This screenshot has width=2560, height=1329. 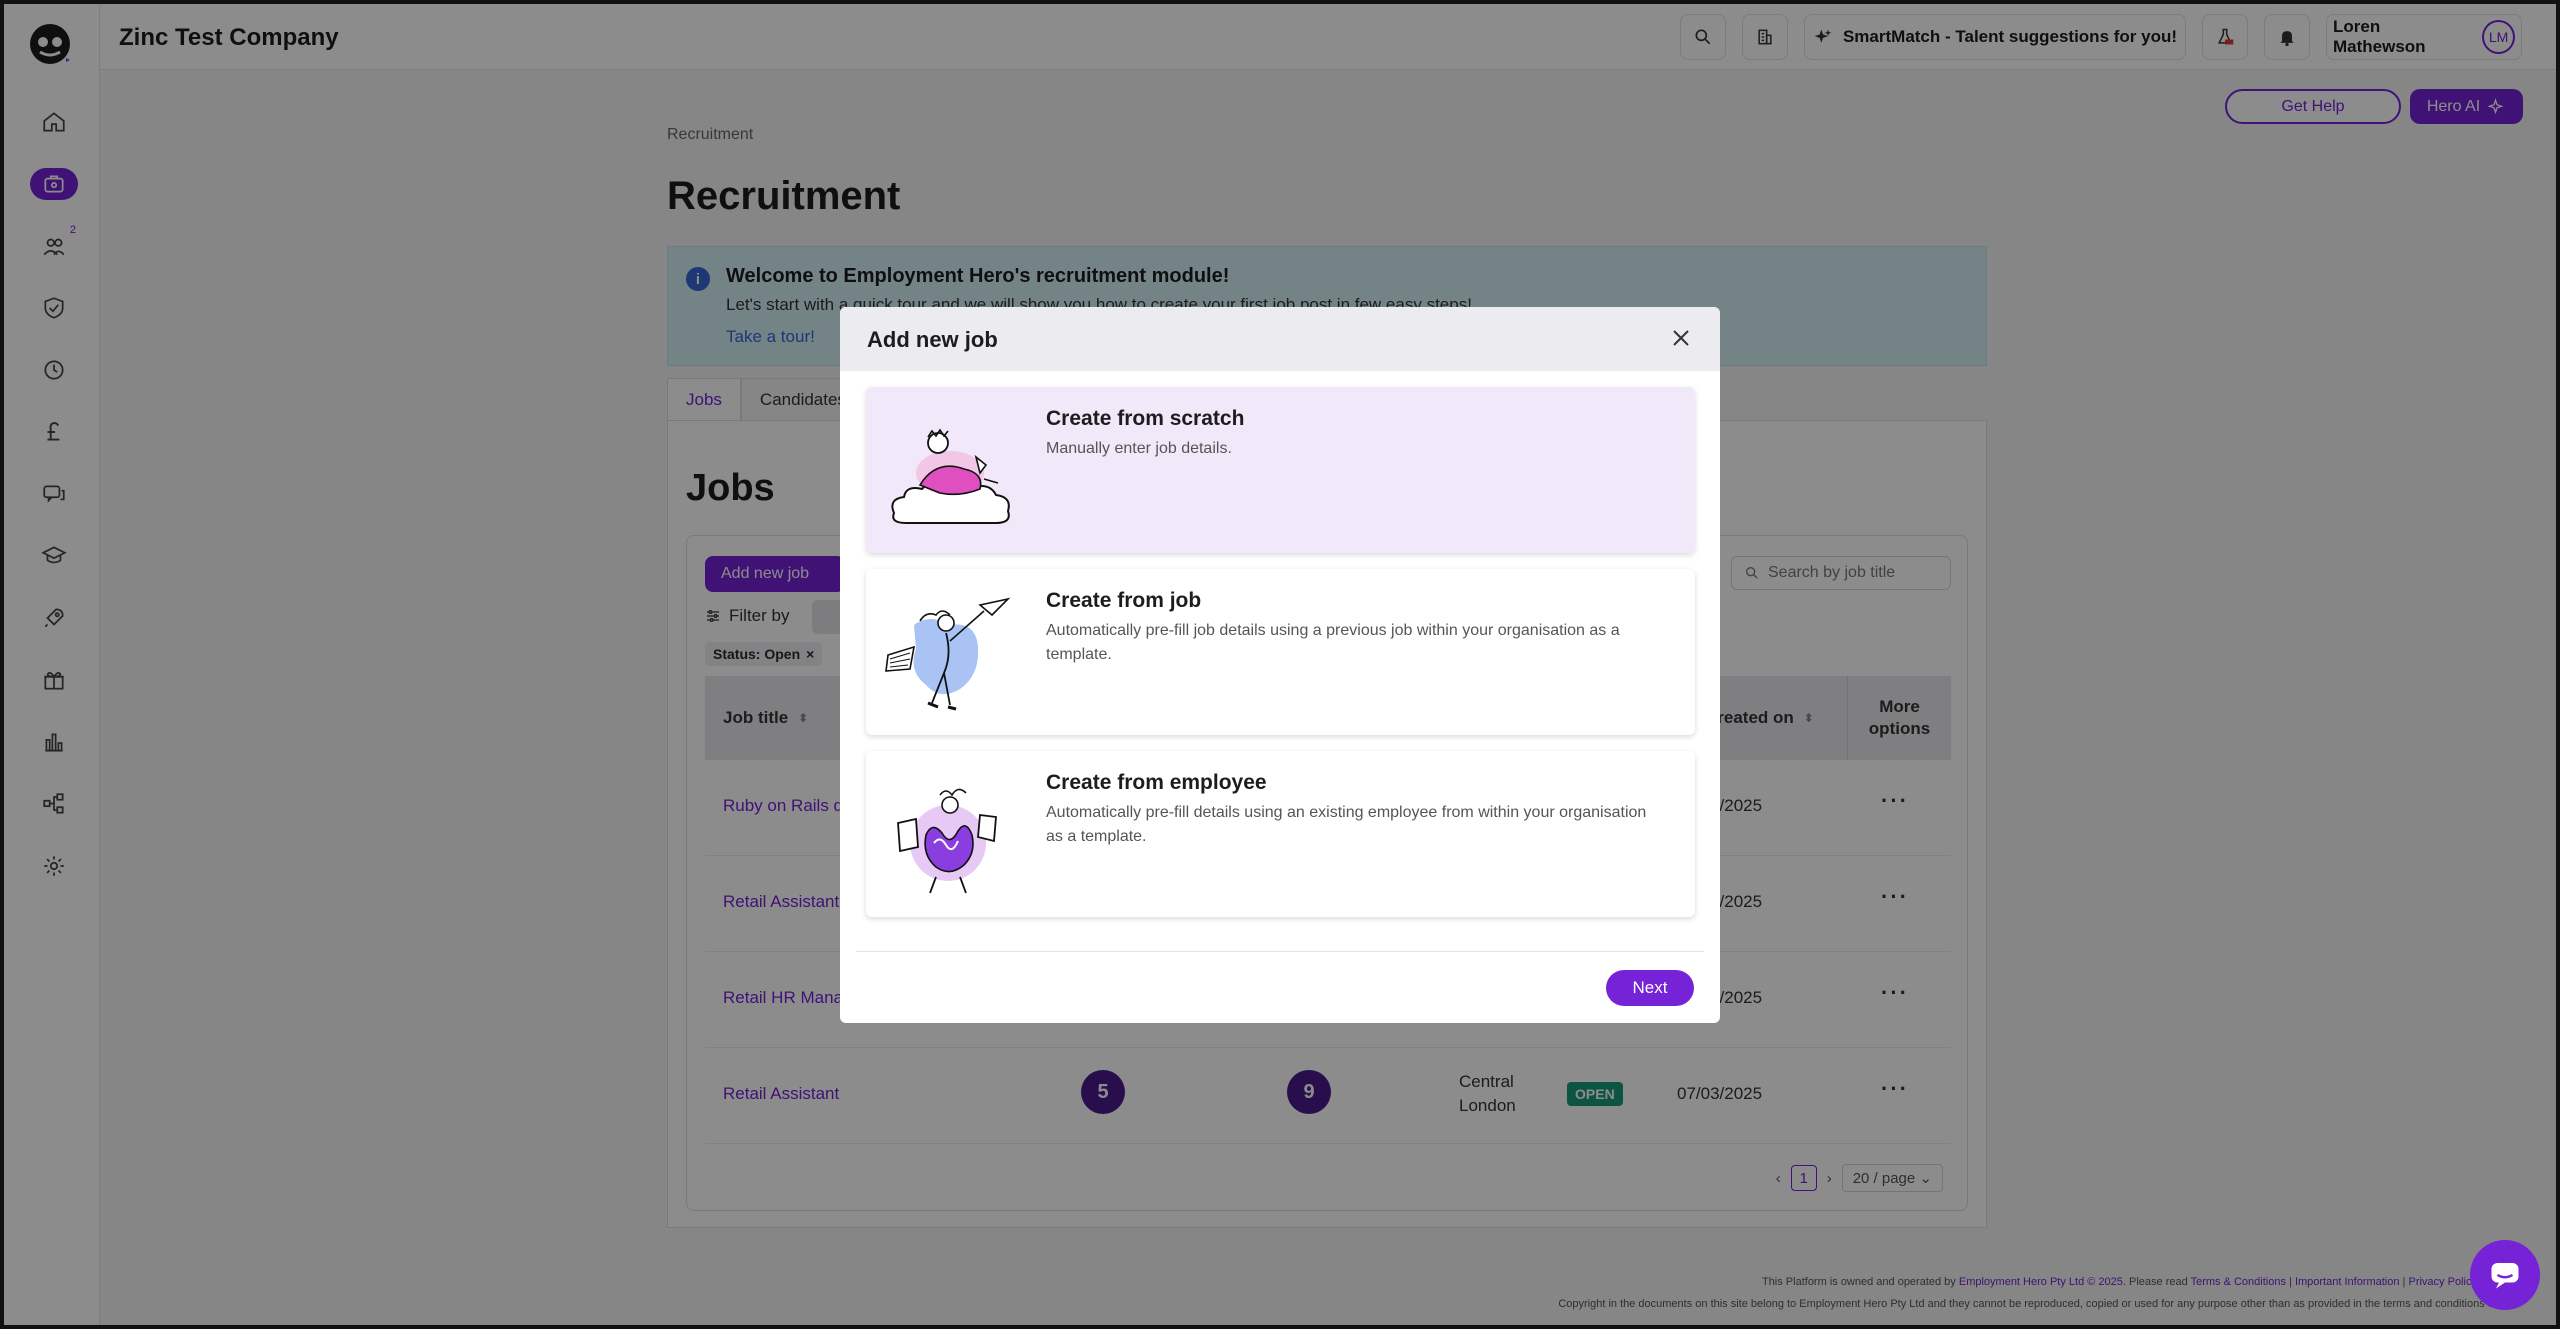 What do you see at coordinates (932, 339) in the screenshot?
I see `modal-title: Add new job` at bounding box center [932, 339].